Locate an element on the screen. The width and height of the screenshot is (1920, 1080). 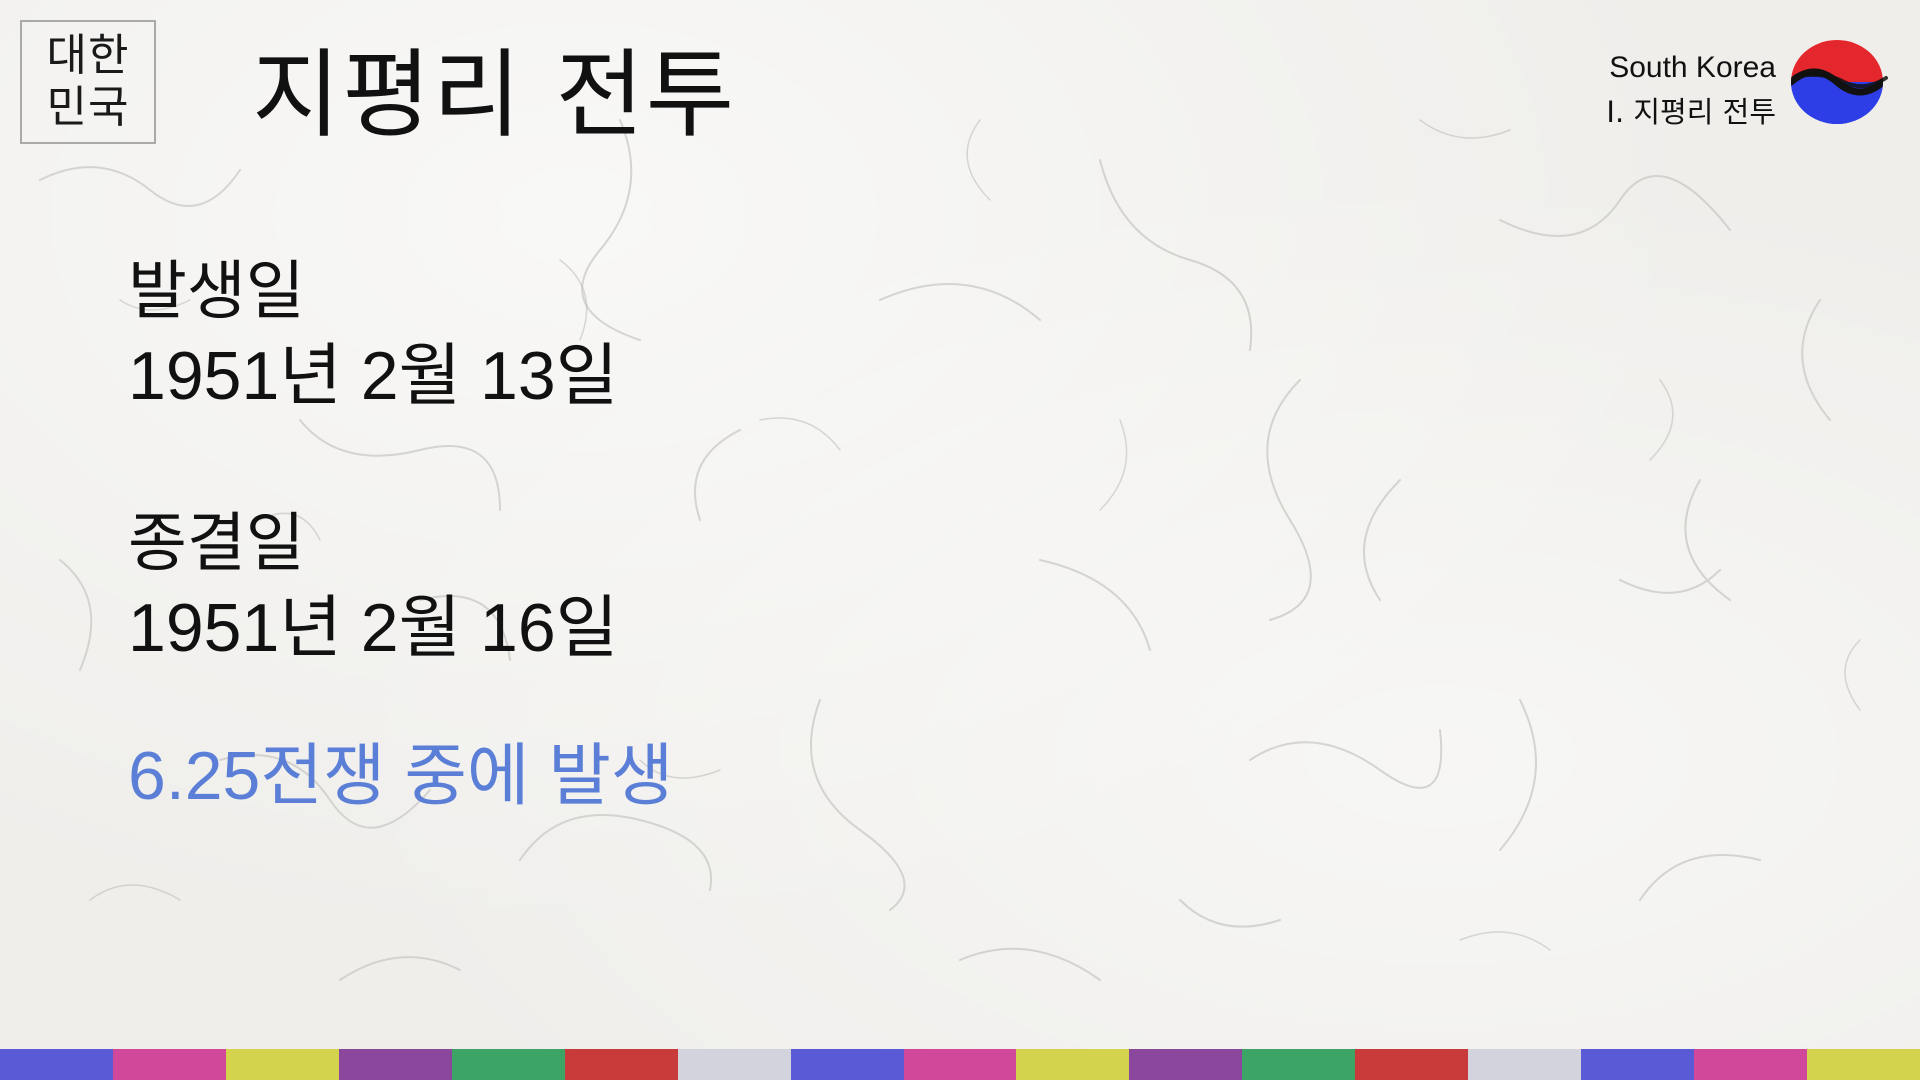
corner-section: Ⅰ. 지평리 전투 is located at coordinates (1691, 112).